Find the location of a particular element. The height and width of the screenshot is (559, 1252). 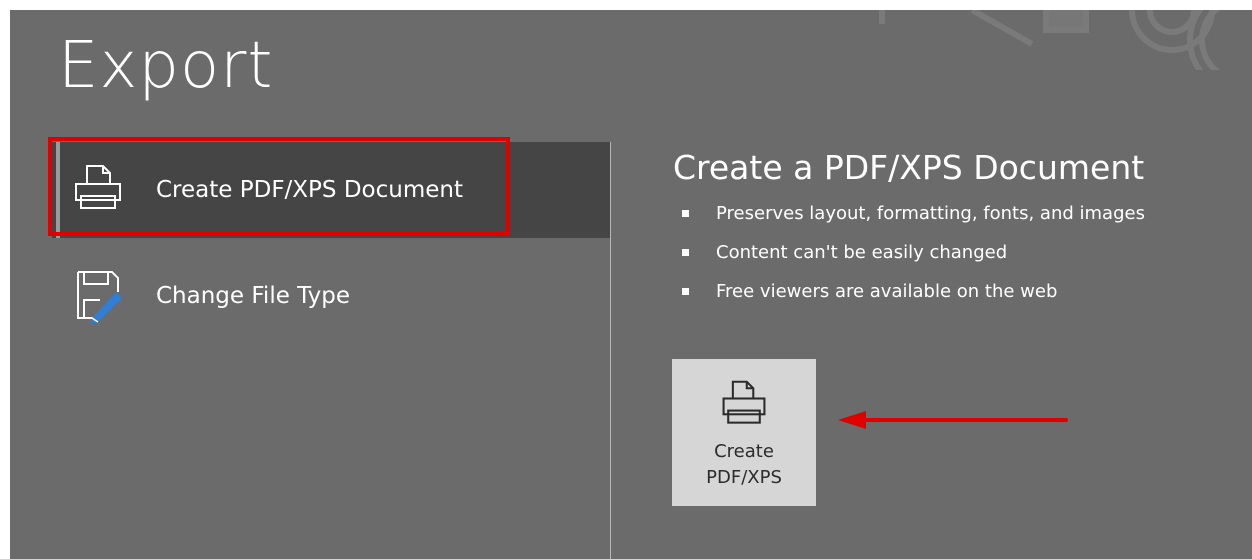

nav-item-label: Create PDF/XPS Document is located at coordinates (309, 190).